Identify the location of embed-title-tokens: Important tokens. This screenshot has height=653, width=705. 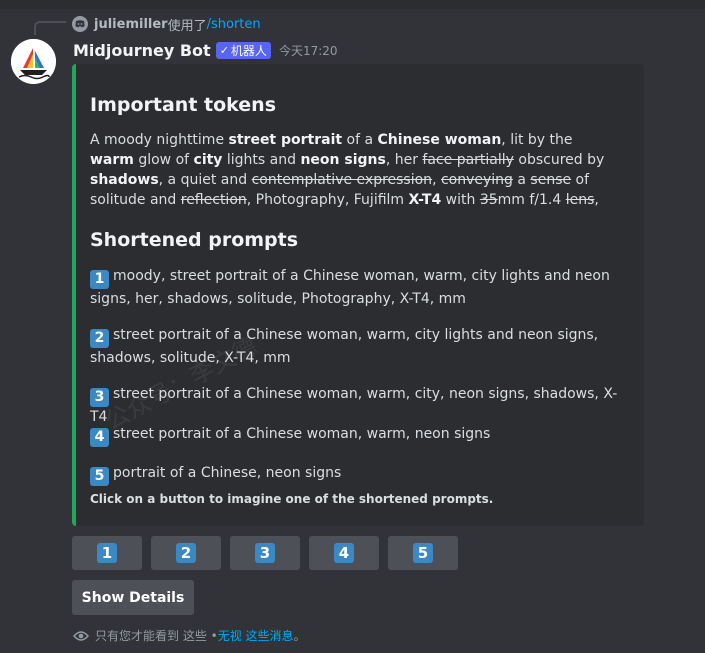
(183, 105).